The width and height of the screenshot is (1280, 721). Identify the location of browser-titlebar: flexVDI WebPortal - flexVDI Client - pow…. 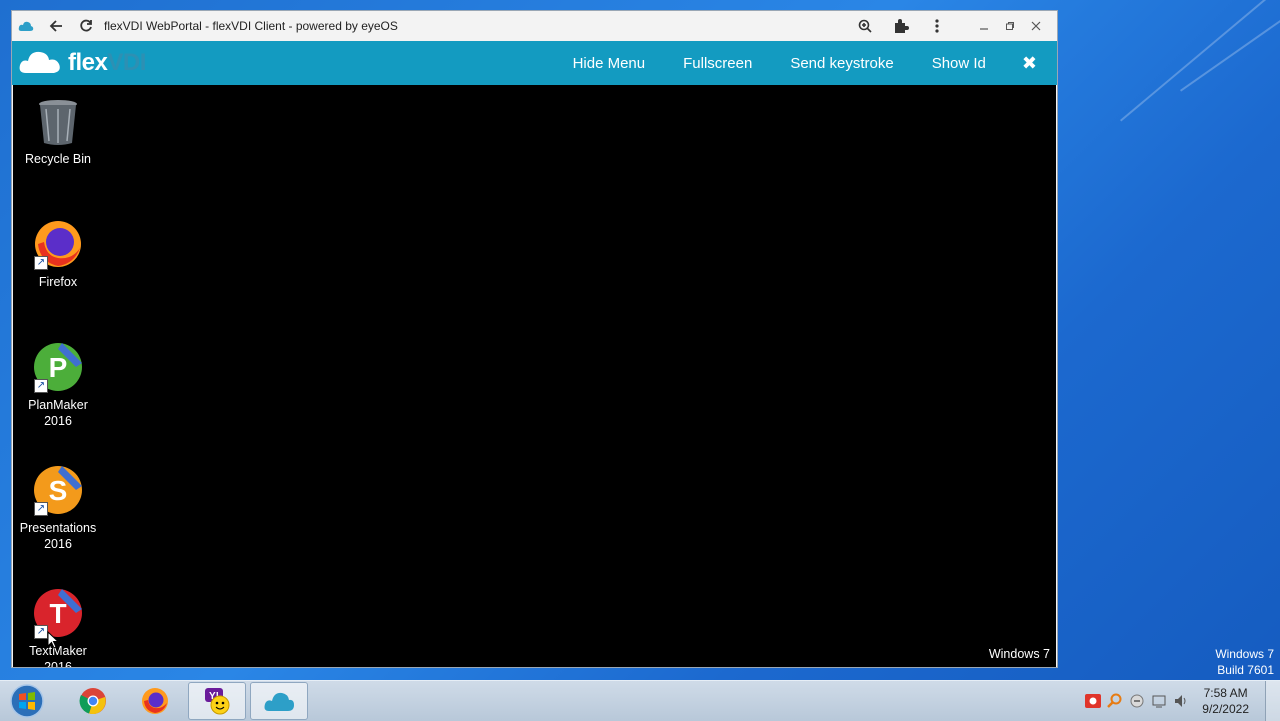
(534, 26).